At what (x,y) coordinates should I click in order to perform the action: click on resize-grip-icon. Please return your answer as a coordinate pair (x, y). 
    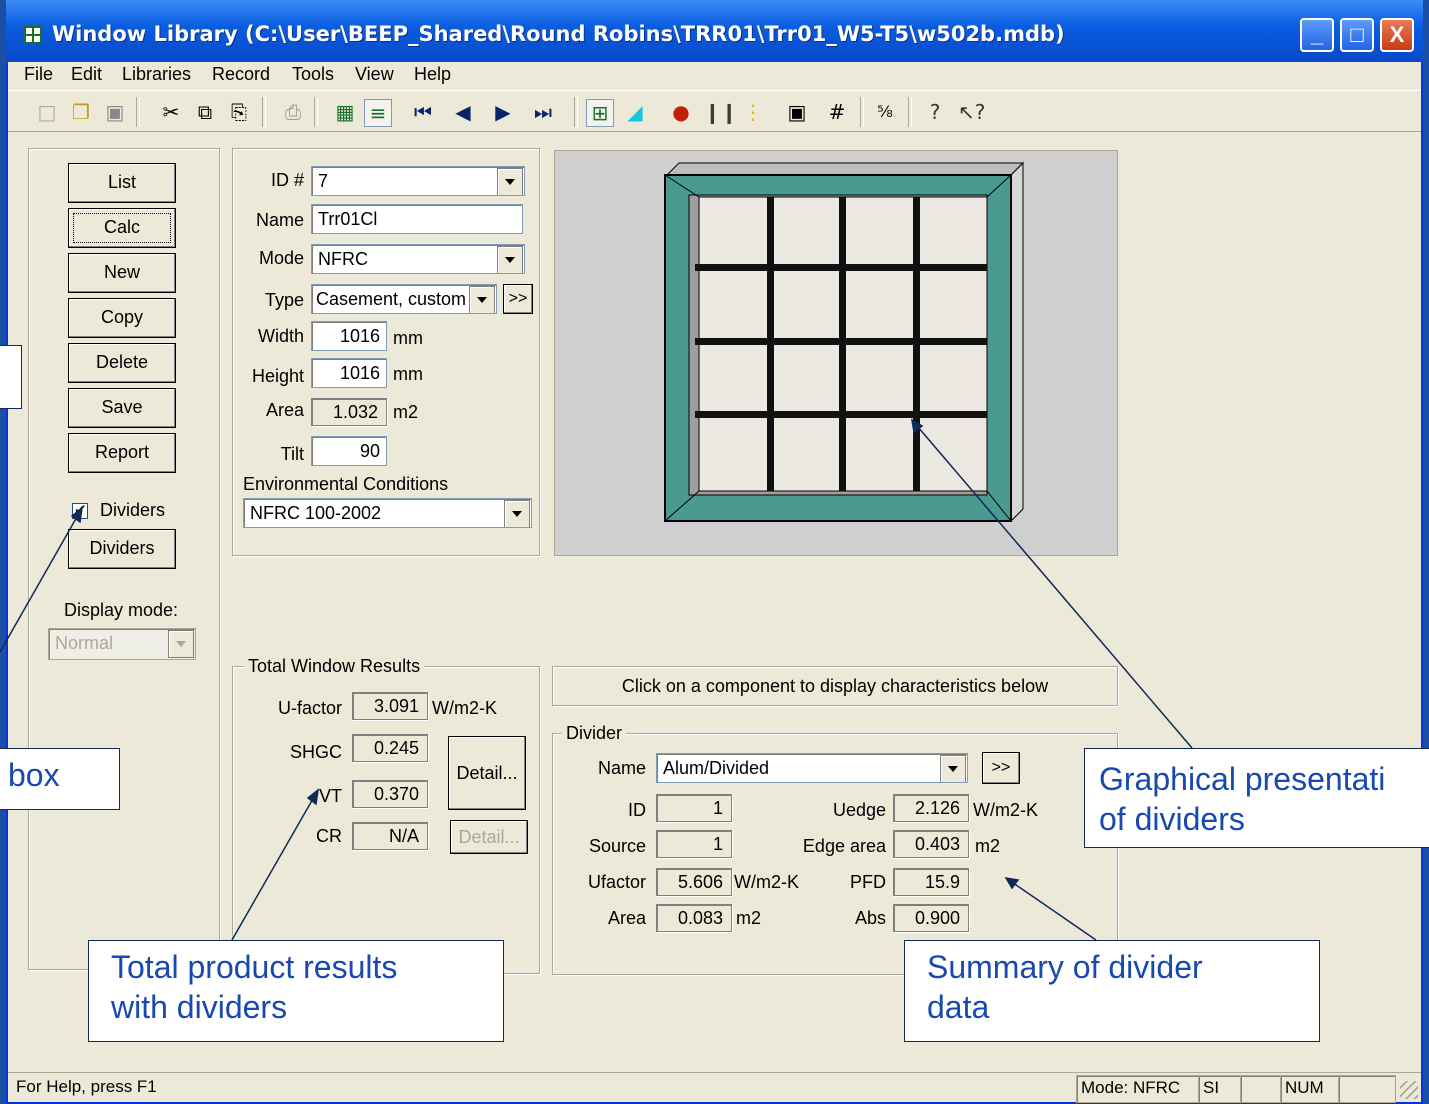
    Looking at the image, I should click on (1409, 1090).